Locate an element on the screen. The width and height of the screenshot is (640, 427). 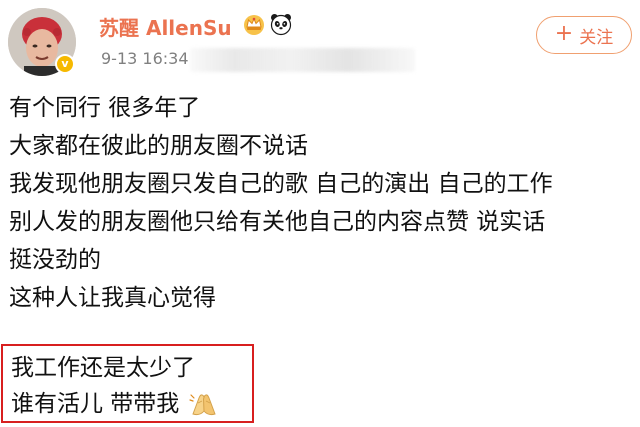
follow-button-label: 关注 is located at coordinates (596, 37).